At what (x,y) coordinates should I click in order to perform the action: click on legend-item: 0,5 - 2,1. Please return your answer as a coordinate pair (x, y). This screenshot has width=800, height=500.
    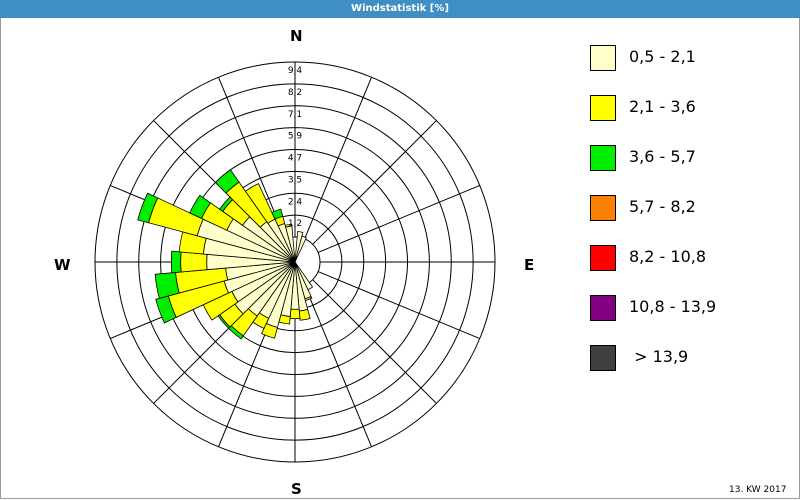
    Looking at the image, I should click on (690, 60).